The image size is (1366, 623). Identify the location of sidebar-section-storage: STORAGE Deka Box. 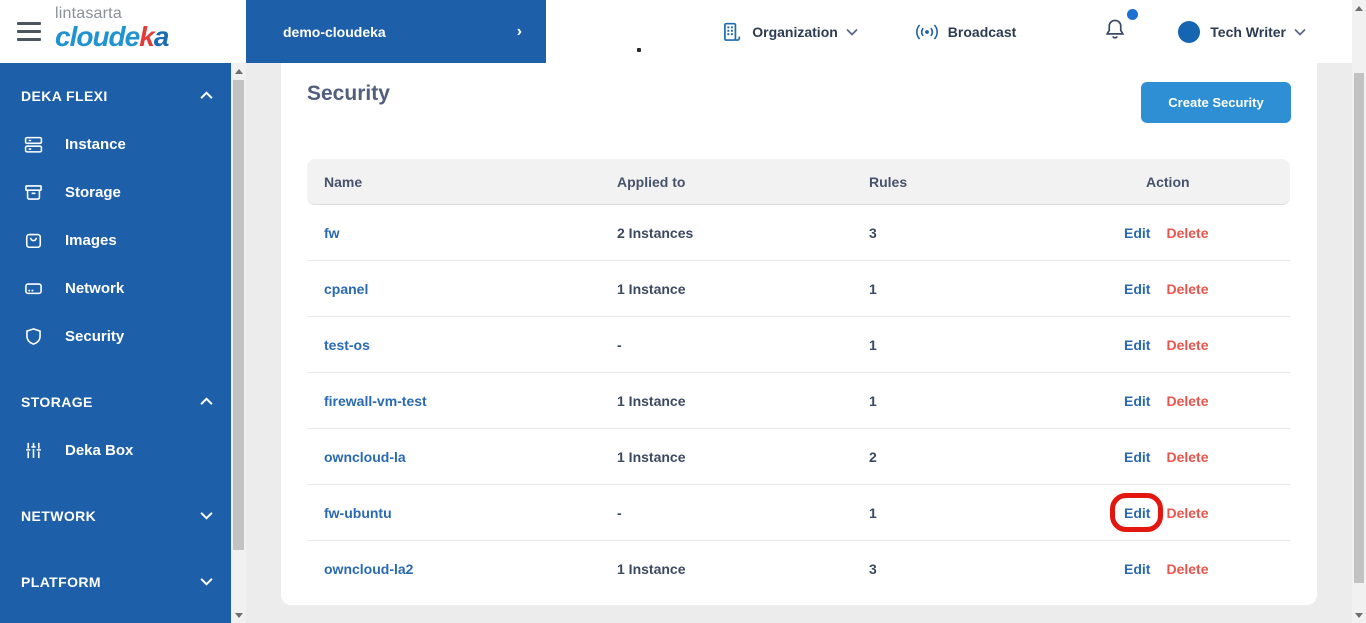
(115, 426).